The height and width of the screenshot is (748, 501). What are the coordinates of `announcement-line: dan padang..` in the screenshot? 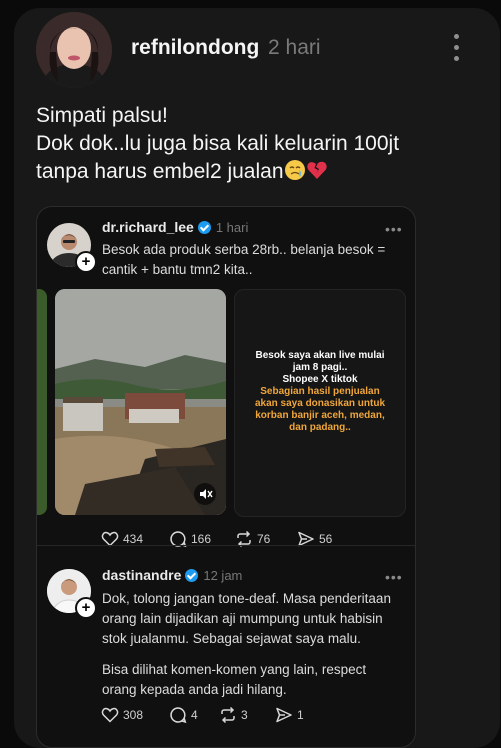 It's located at (320, 427).